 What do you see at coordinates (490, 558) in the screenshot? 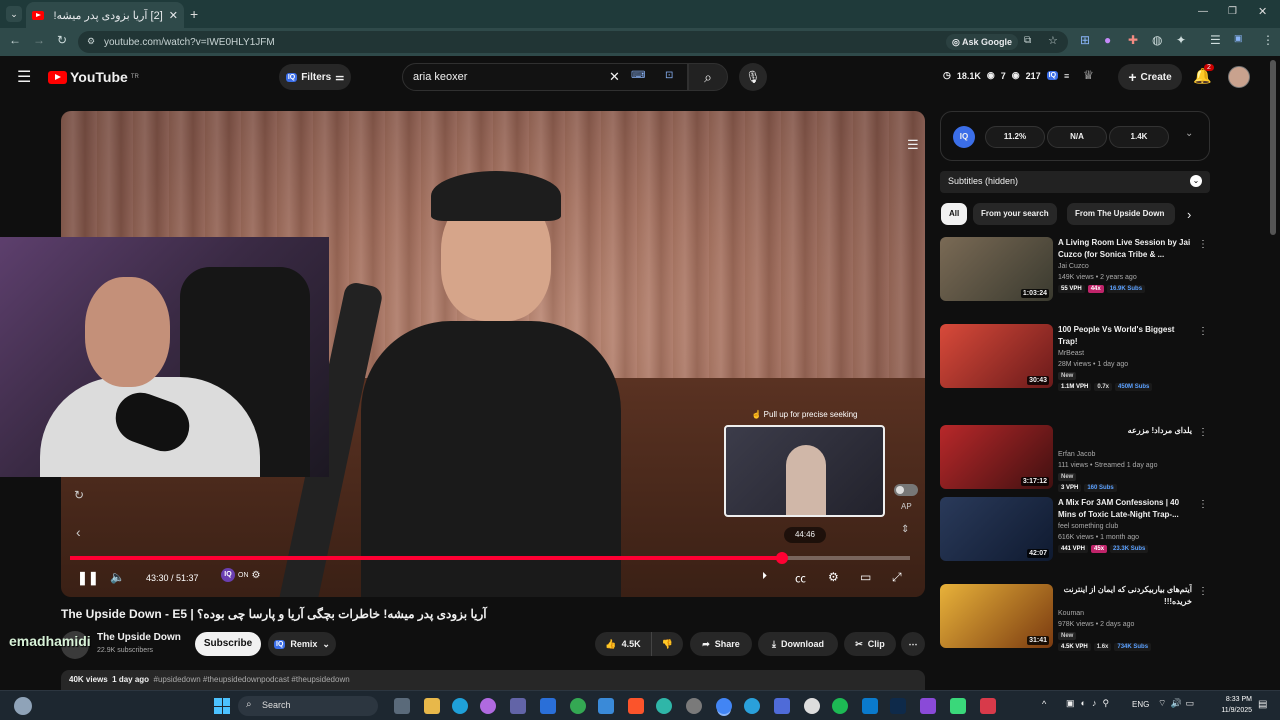
I see `progress-bar` at bounding box center [490, 558].